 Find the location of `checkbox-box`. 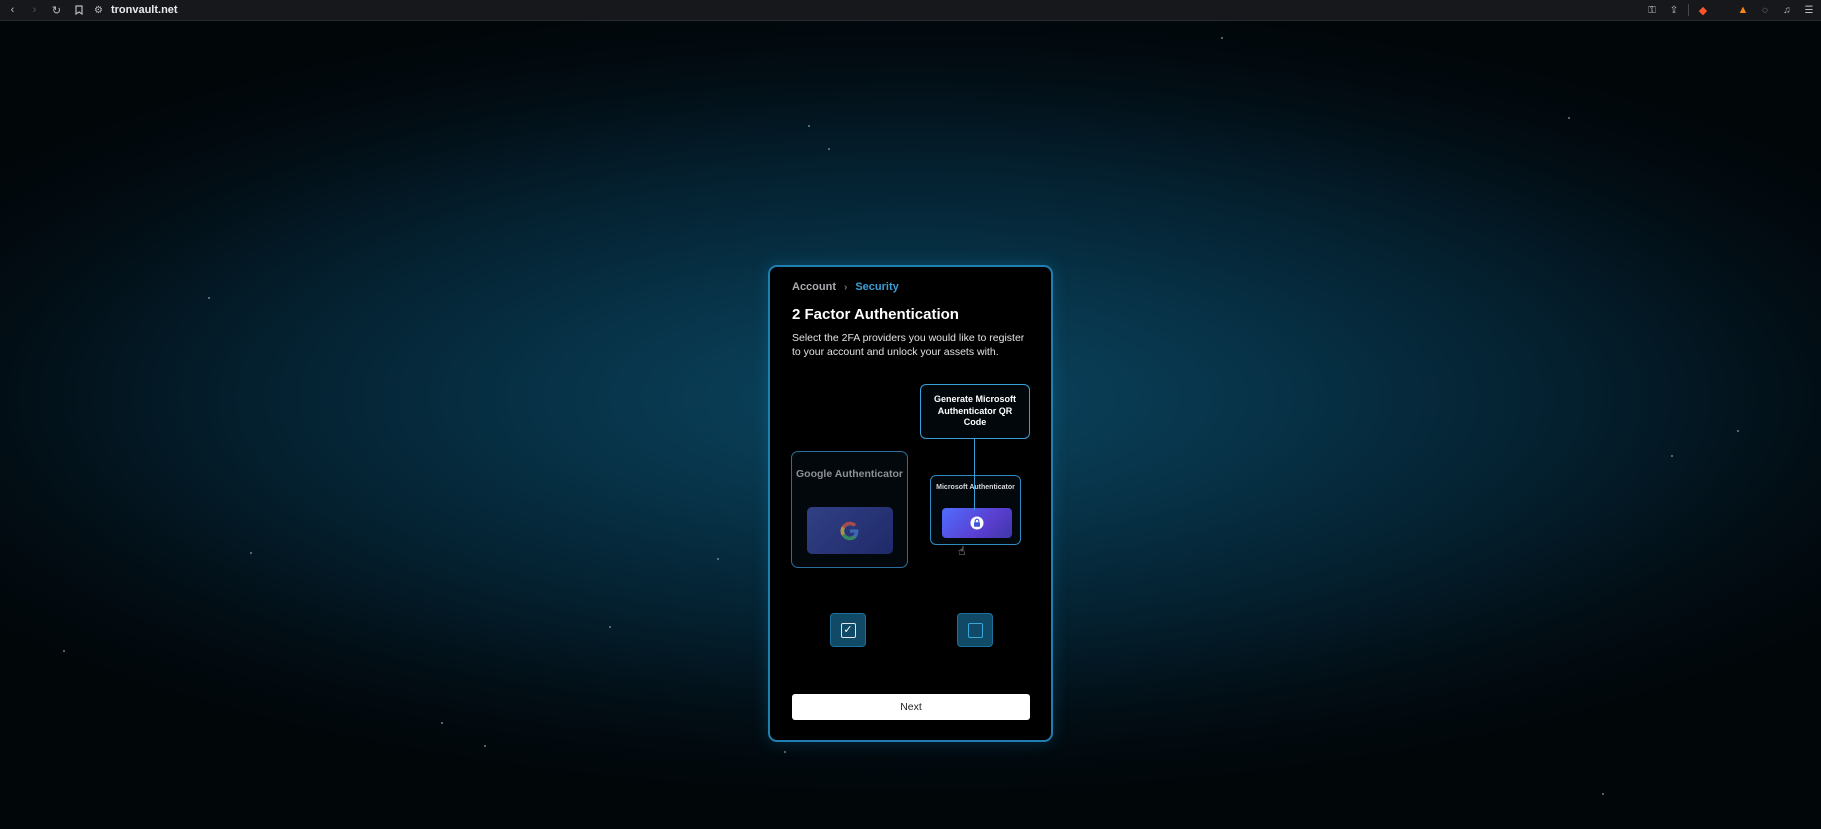

checkbox-box is located at coordinates (975, 630).